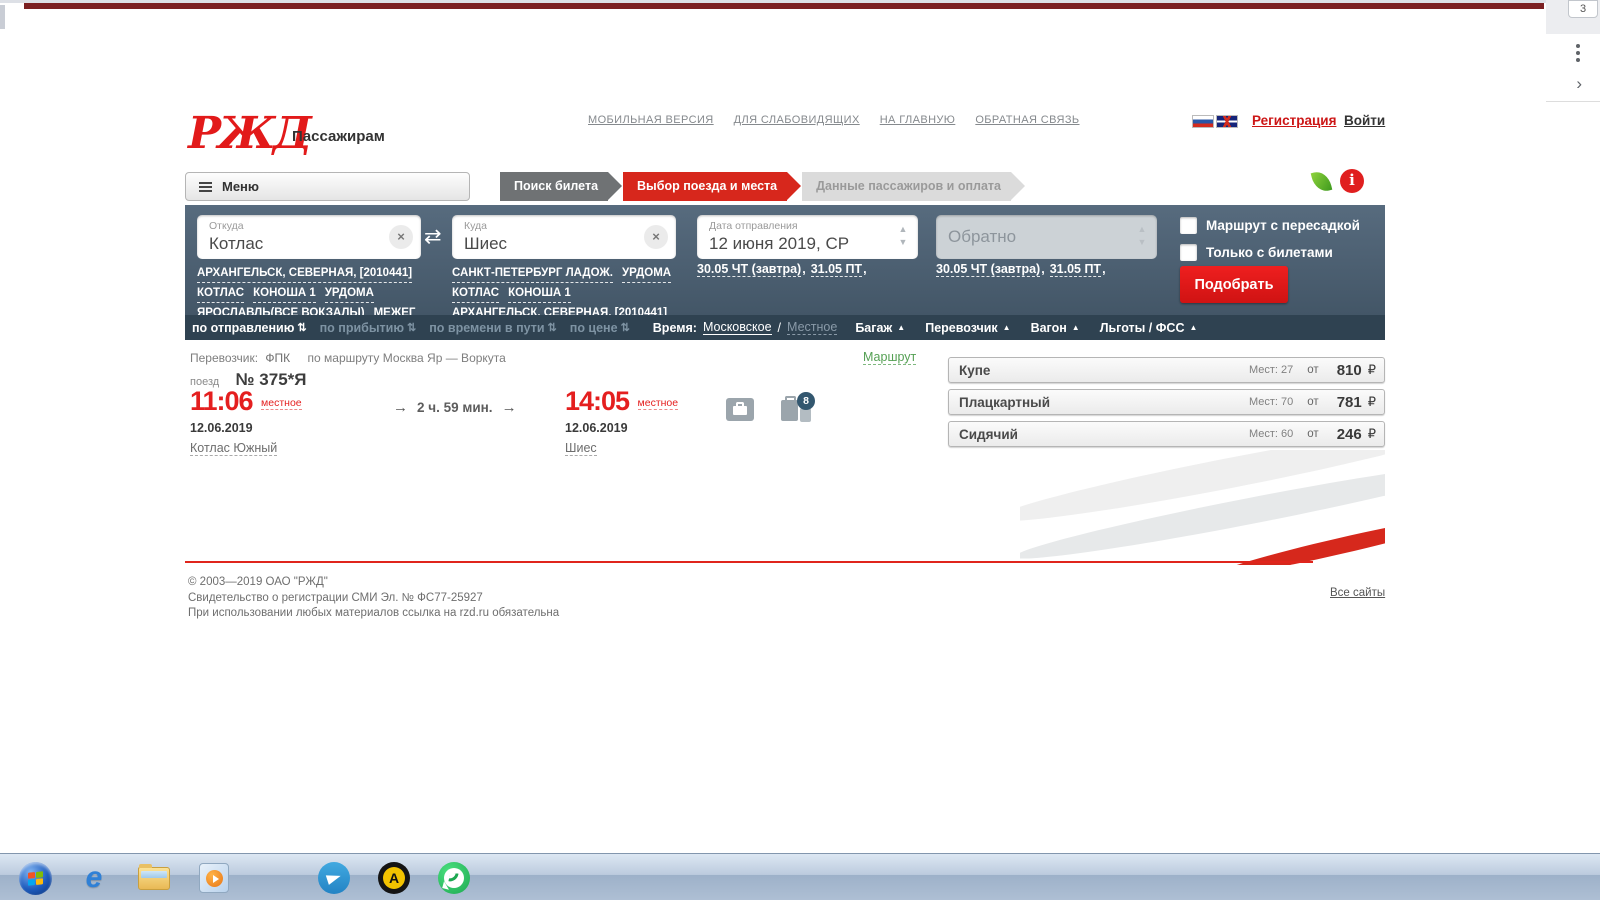 The width and height of the screenshot is (1600, 900). Describe the element at coordinates (1271, 370) in the screenshot. I see `class-seats: Мест: 27` at that location.